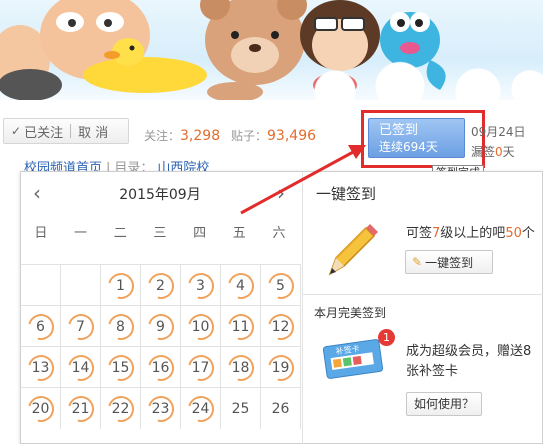 The height and width of the screenshot is (444, 543). I want to click on calendar-day-cell: 3, so click(201, 285).